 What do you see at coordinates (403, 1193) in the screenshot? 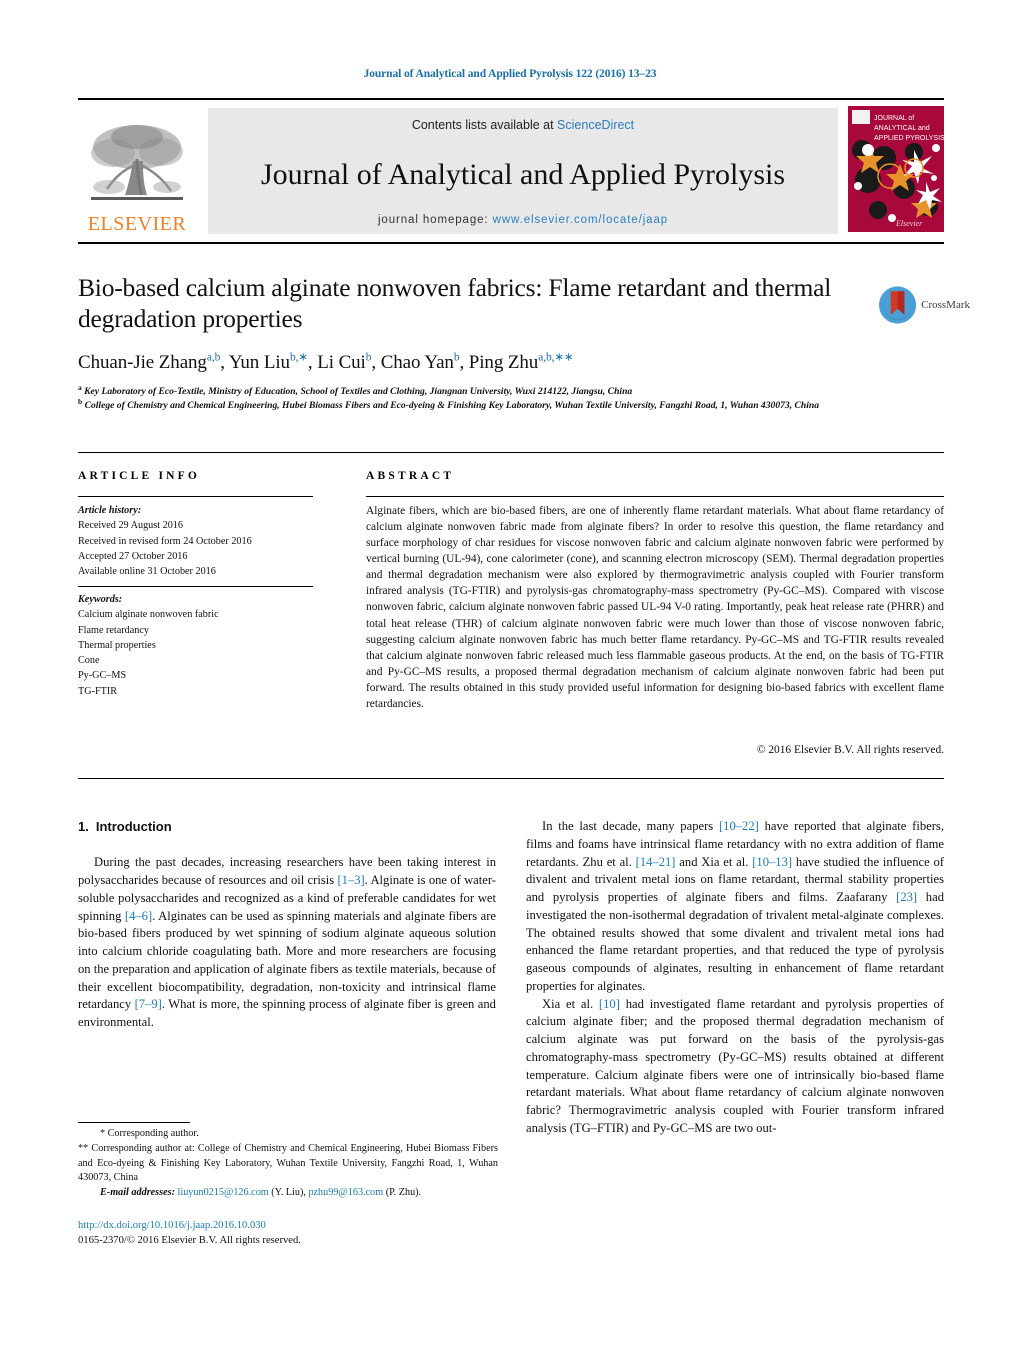
I see `email-owner-2: (P. Zhu).` at bounding box center [403, 1193].